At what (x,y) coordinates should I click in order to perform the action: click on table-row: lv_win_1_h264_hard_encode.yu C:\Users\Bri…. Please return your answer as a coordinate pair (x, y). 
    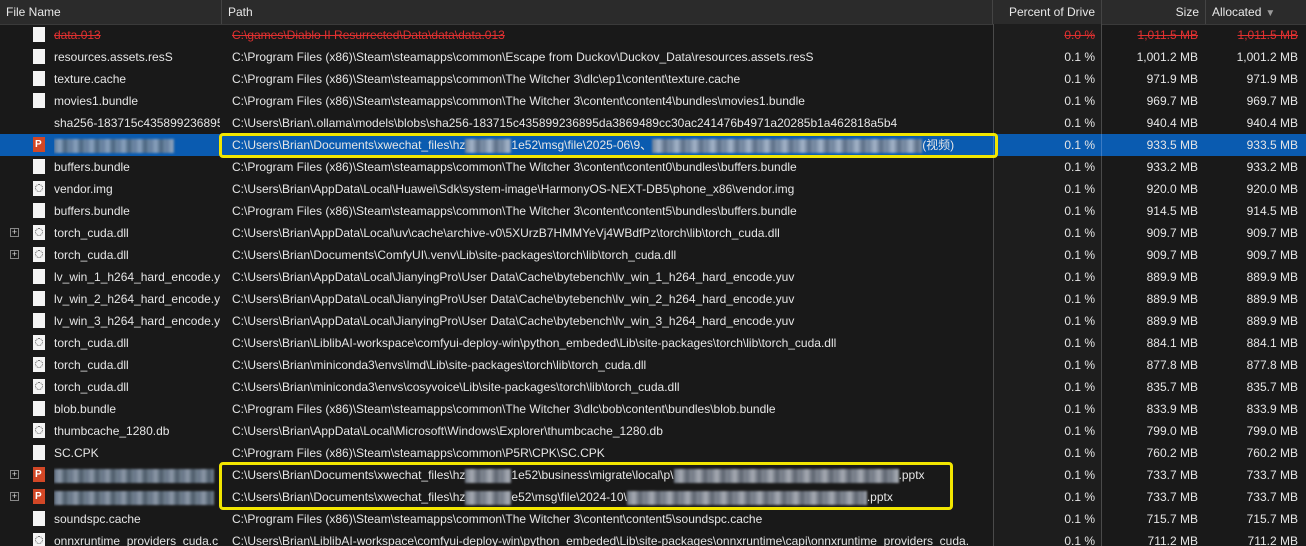
    Looking at the image, I should click on (653, 277).